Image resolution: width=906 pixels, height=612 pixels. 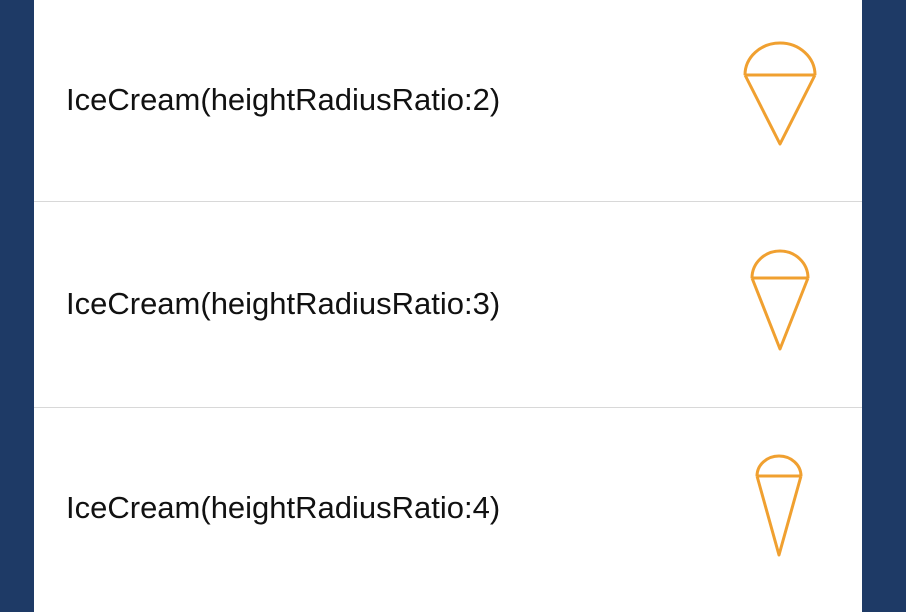 What do you see at coordinates (283, 99) in the screenshot?
I see `list-item-label: IceCream(heightRadiusRatio:2)` at bounding box center [283, 99].